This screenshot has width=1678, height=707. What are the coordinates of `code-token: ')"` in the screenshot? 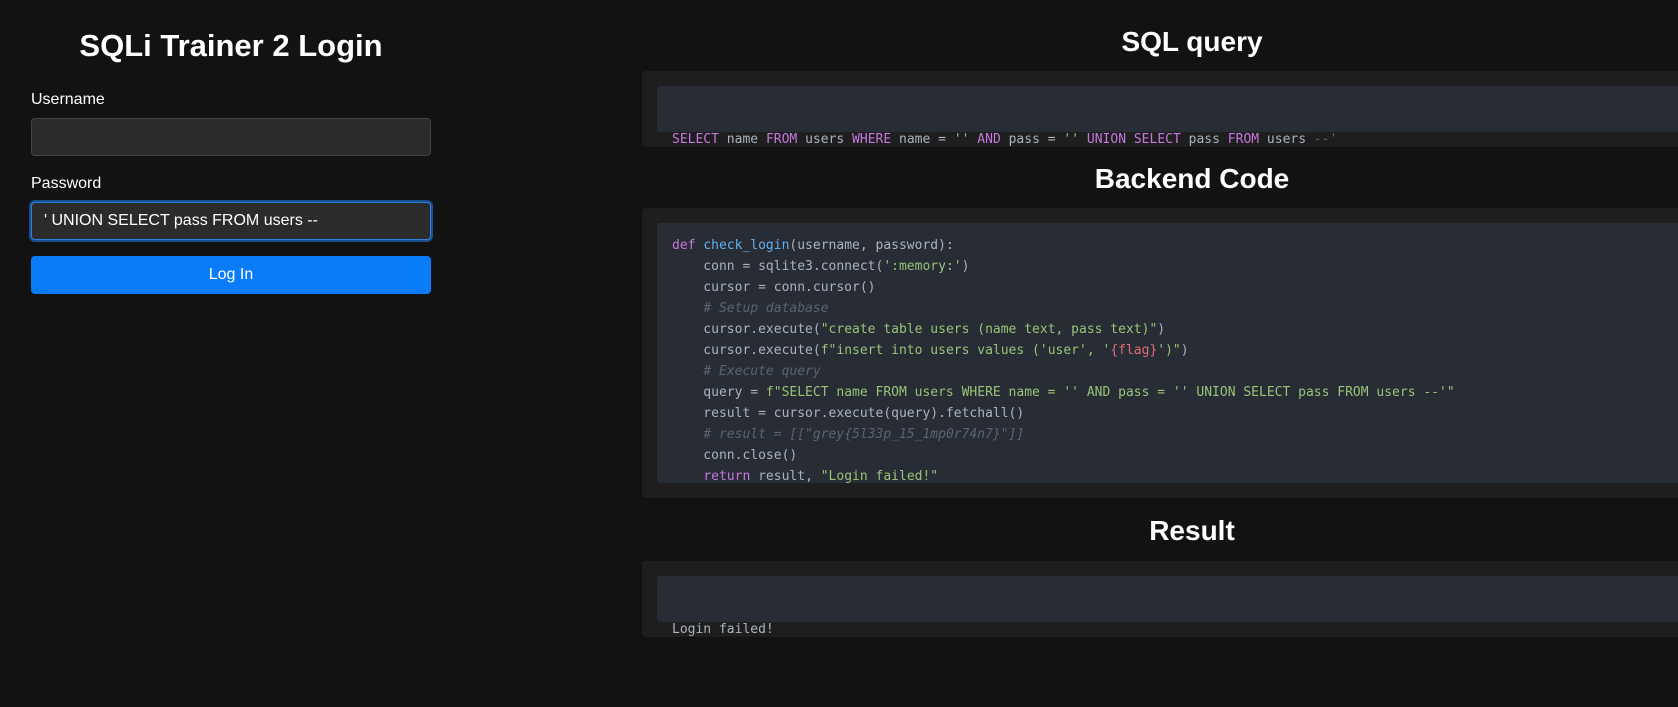 It's located at (1169, 350).